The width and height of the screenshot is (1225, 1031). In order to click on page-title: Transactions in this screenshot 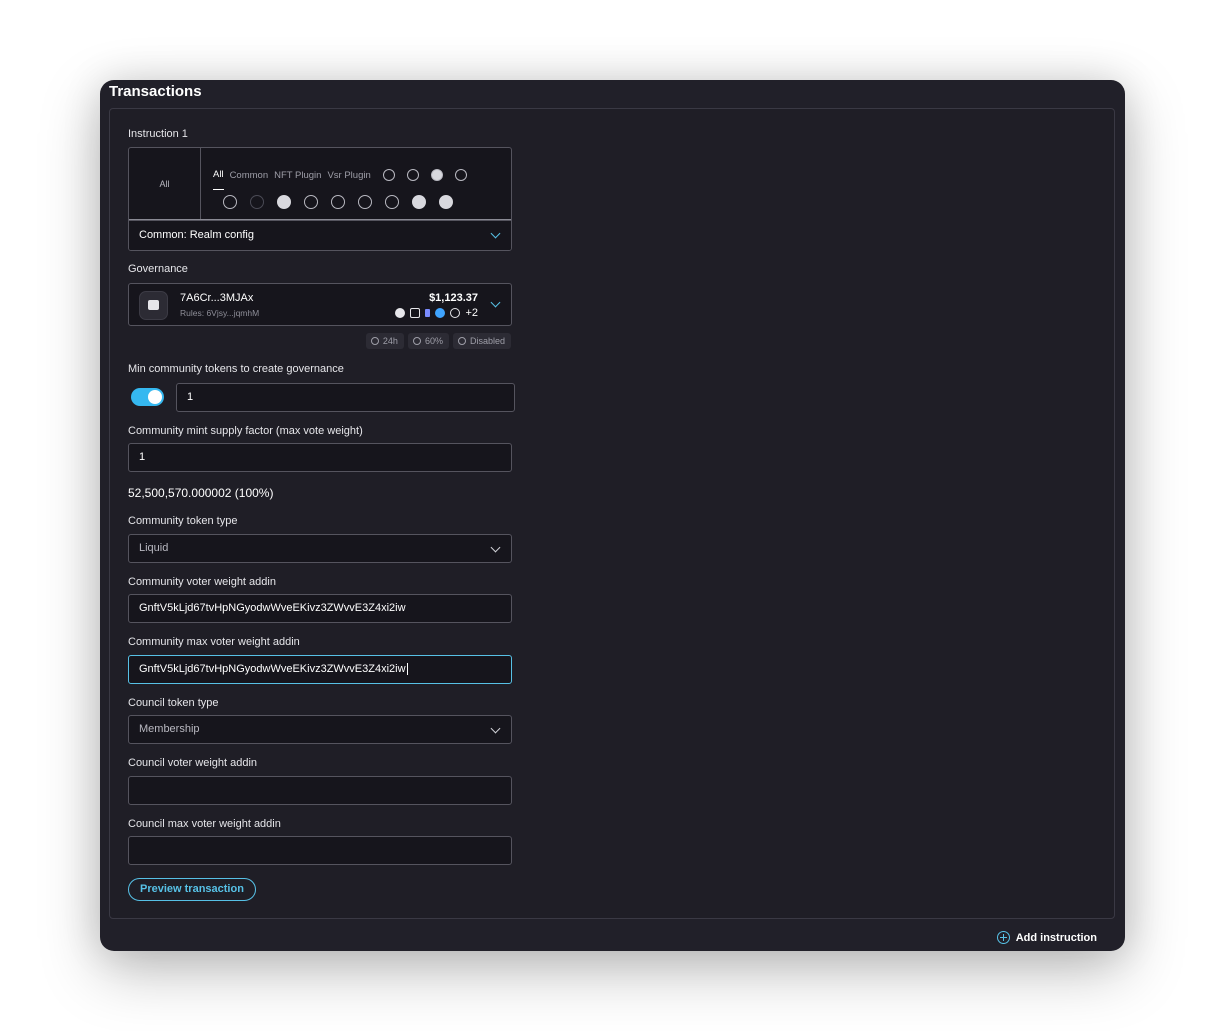, I will do `click(155, 91)`.